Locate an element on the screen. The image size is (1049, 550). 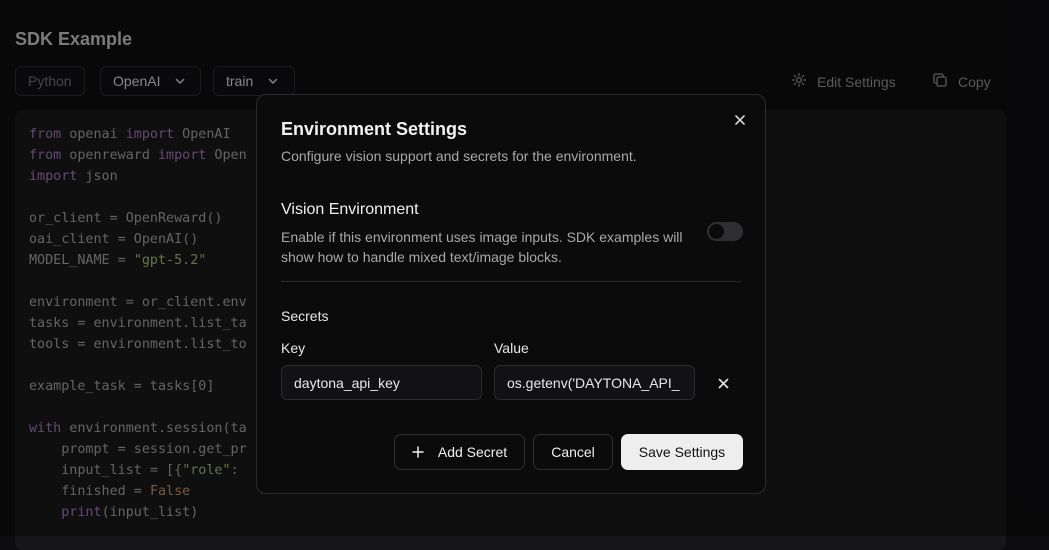
key-label: Key is located at coordinates (293, 348).